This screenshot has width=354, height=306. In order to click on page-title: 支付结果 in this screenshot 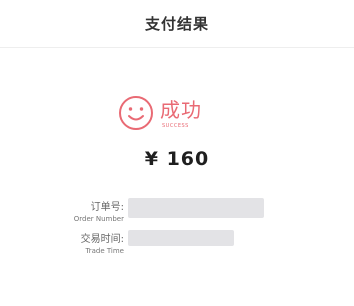, I will do `click(176, 24)`.